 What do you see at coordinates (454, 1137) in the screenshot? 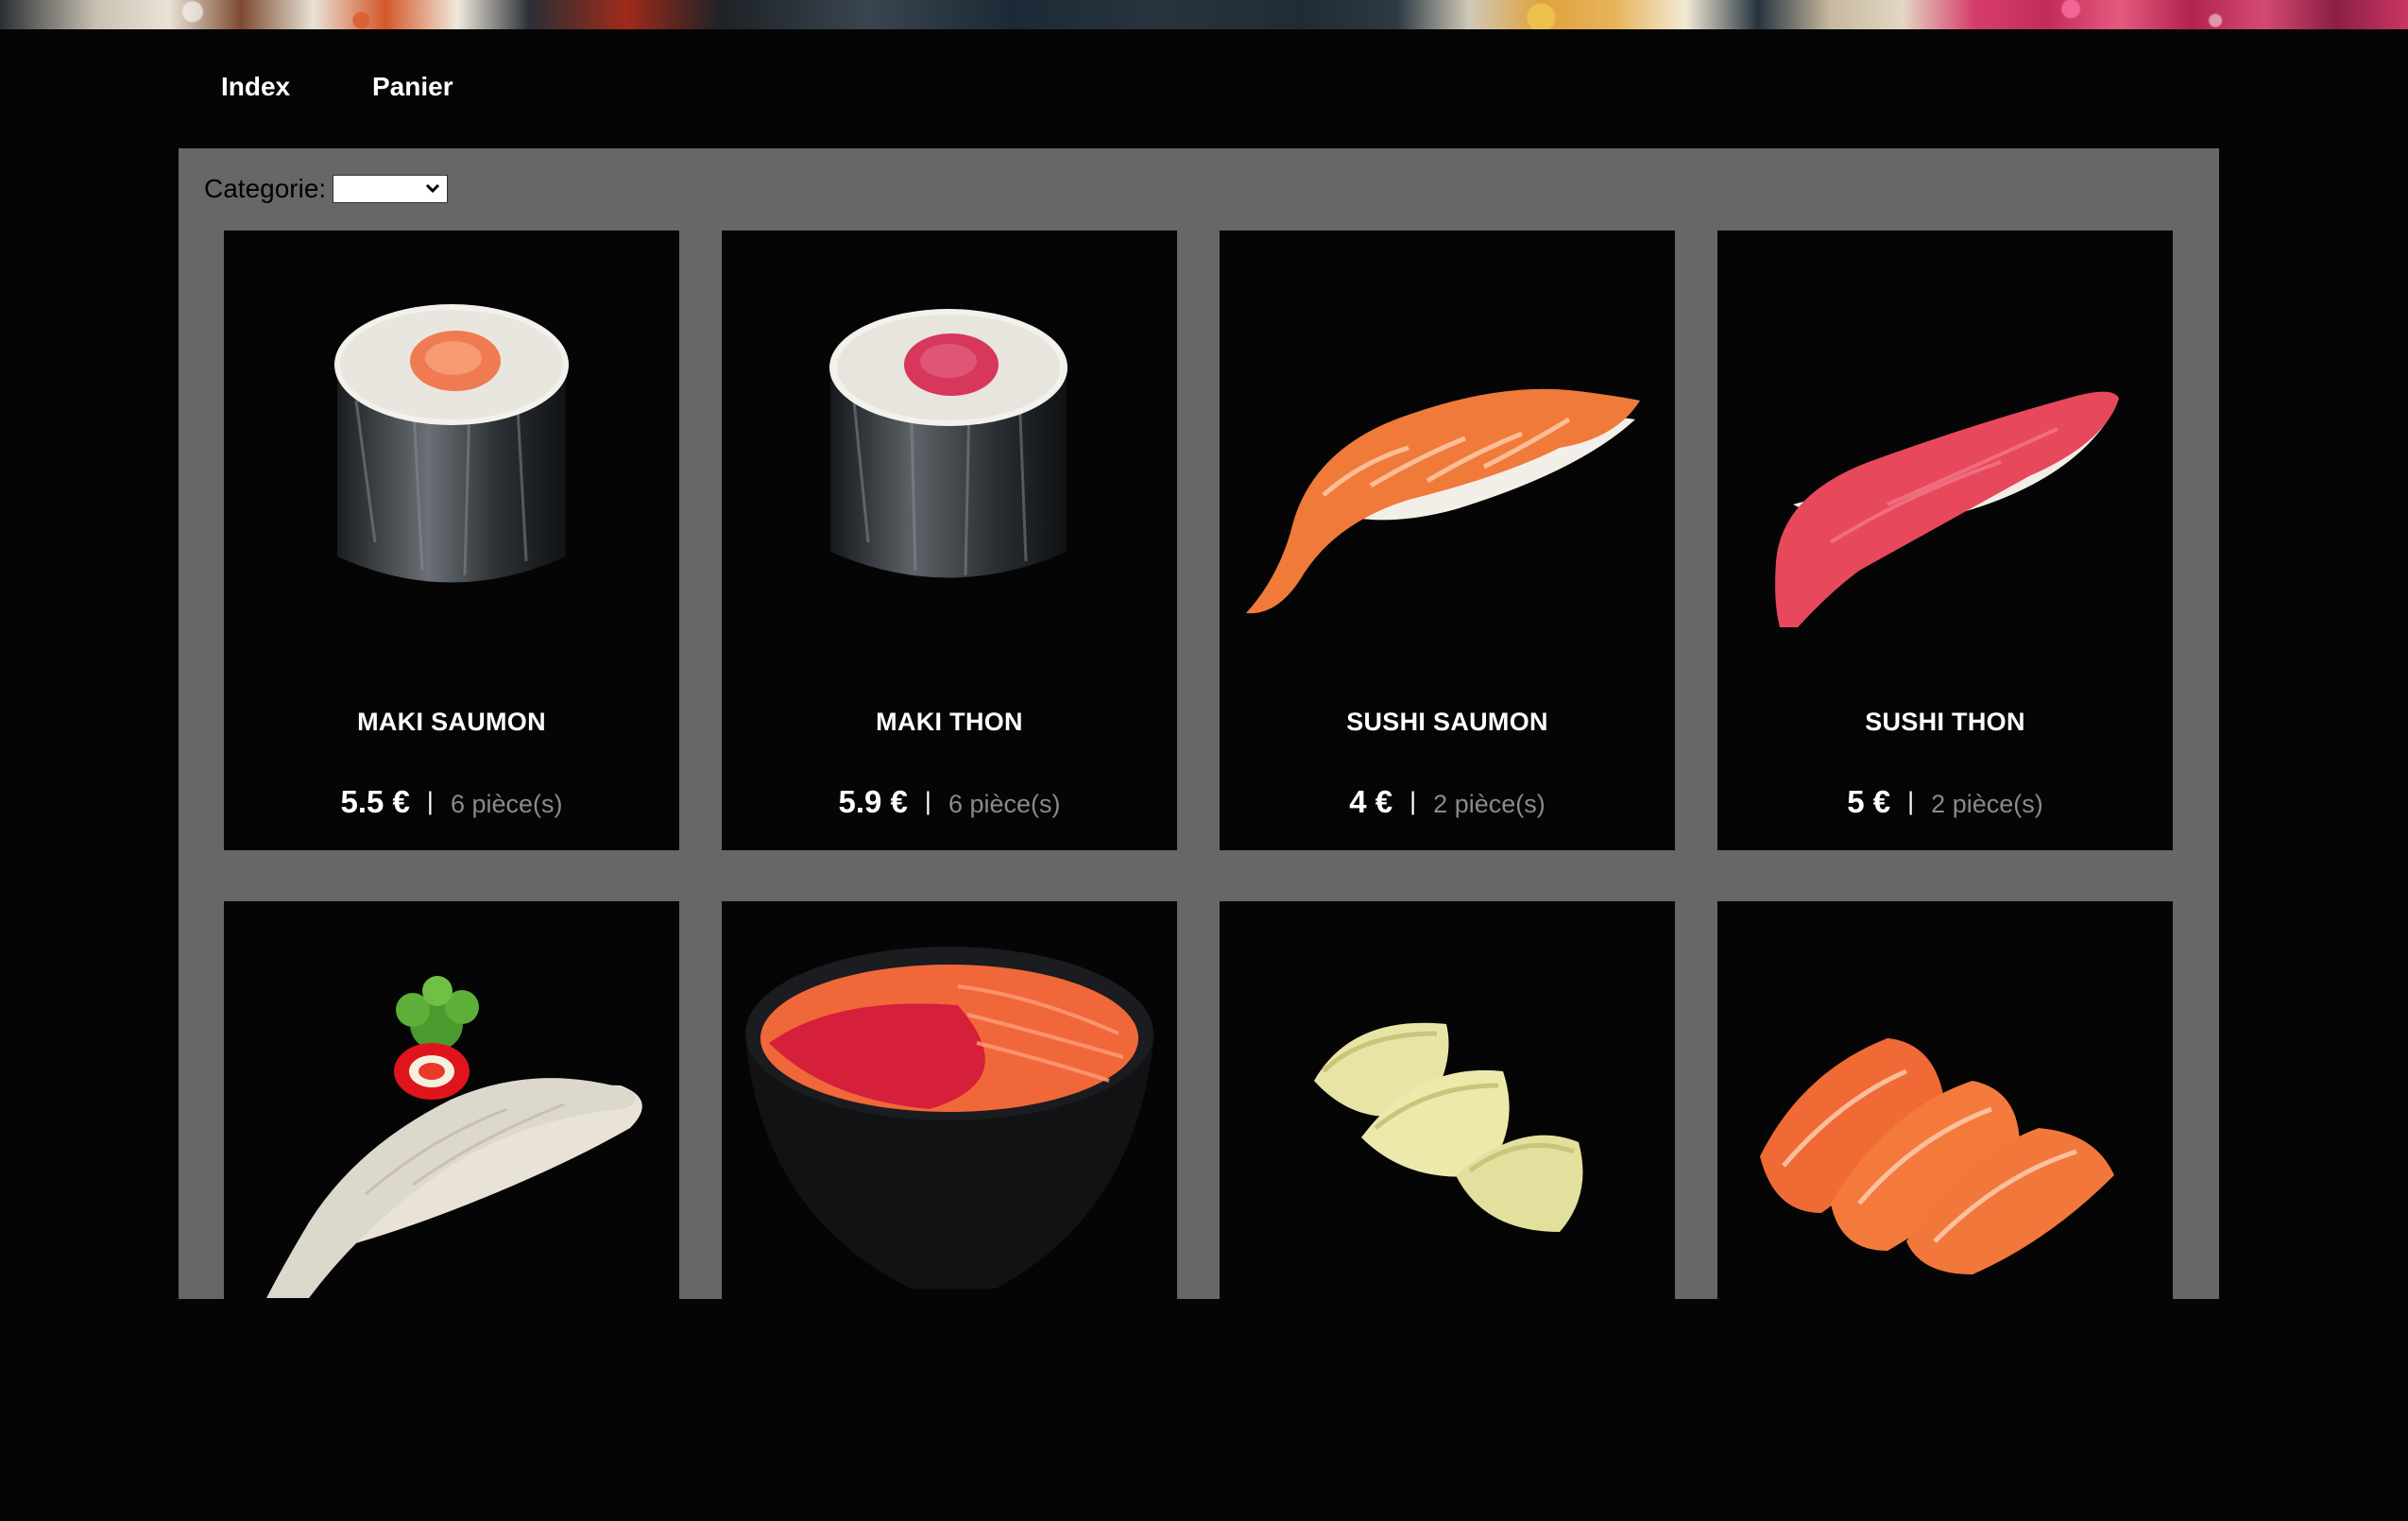
I see `sushi-daurade-image` at bounding box center [454, 1137].